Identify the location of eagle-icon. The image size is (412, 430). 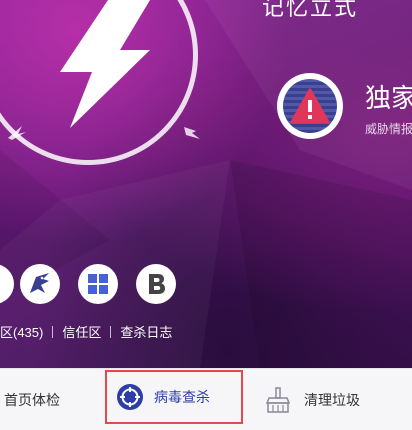
(39, 283).